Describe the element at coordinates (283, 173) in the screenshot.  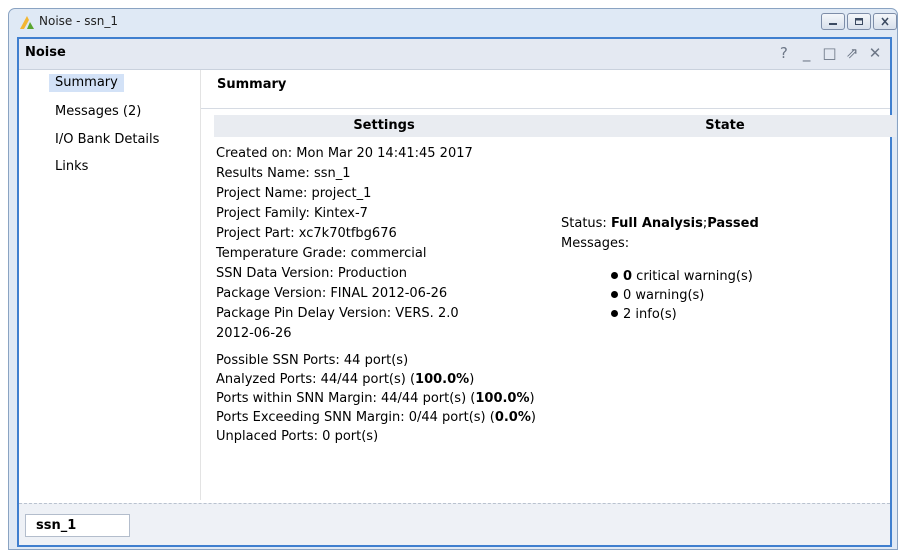
I see `settings-results-name: Results Name: ssn_1` at that location.